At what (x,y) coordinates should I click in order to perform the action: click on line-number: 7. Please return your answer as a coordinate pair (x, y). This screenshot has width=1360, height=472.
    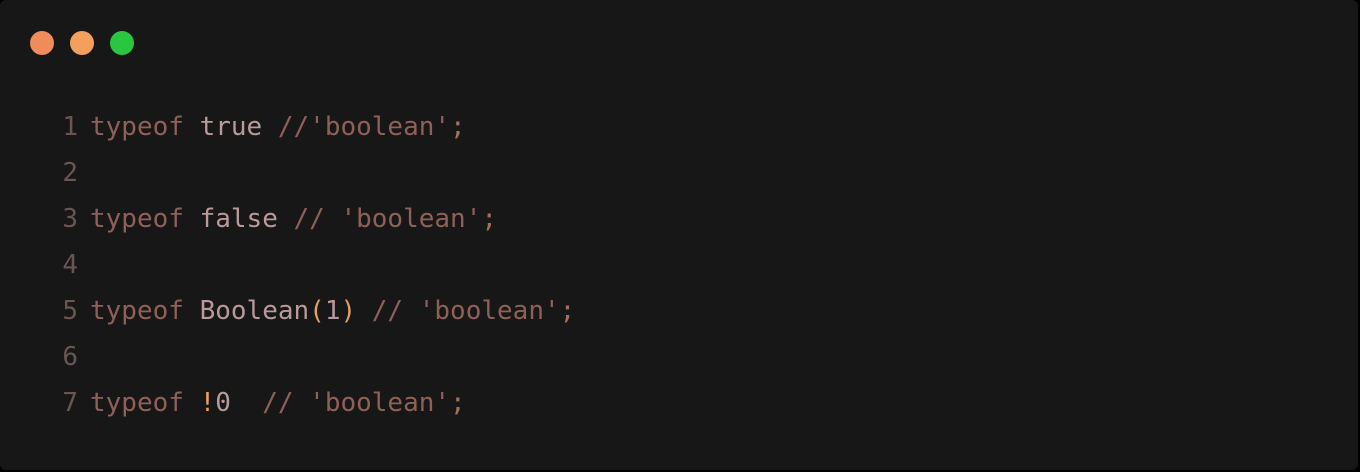
    Looking at the image, I should click on (70, 403).